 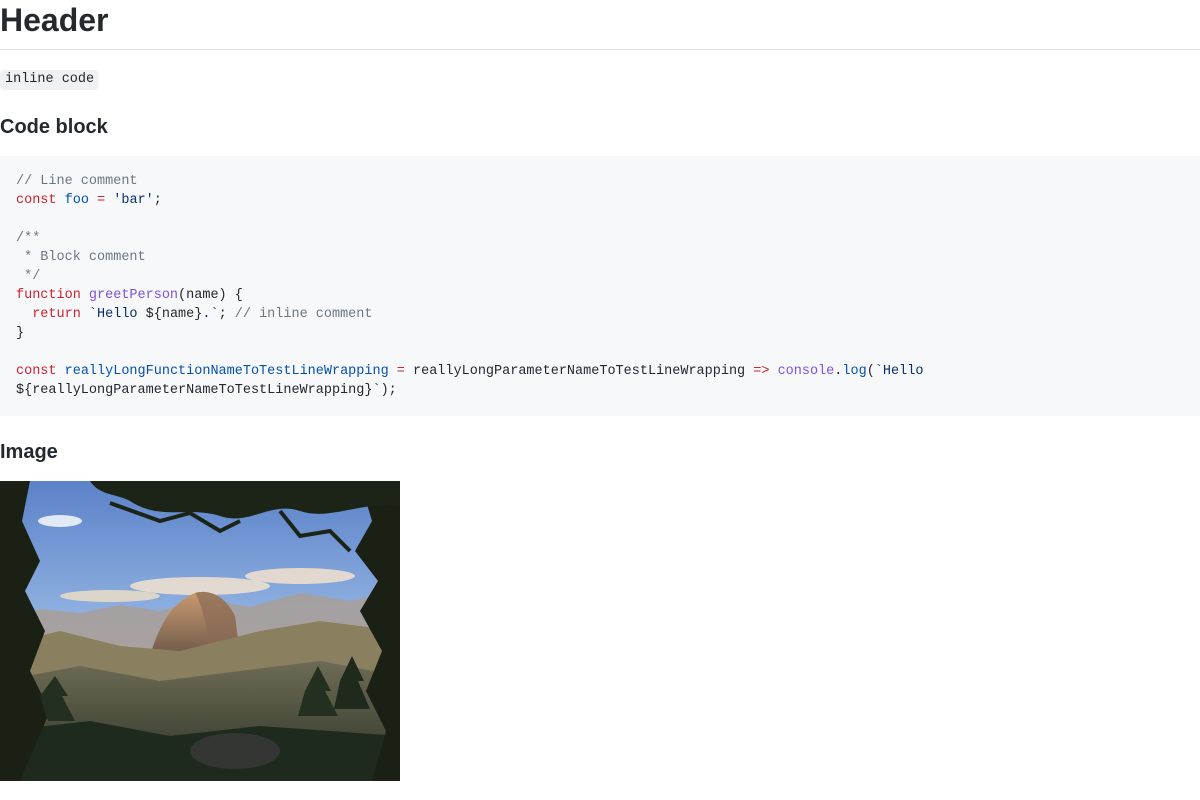 I want to click on inline-comment: // inline comment, so click(x=303, y=314).